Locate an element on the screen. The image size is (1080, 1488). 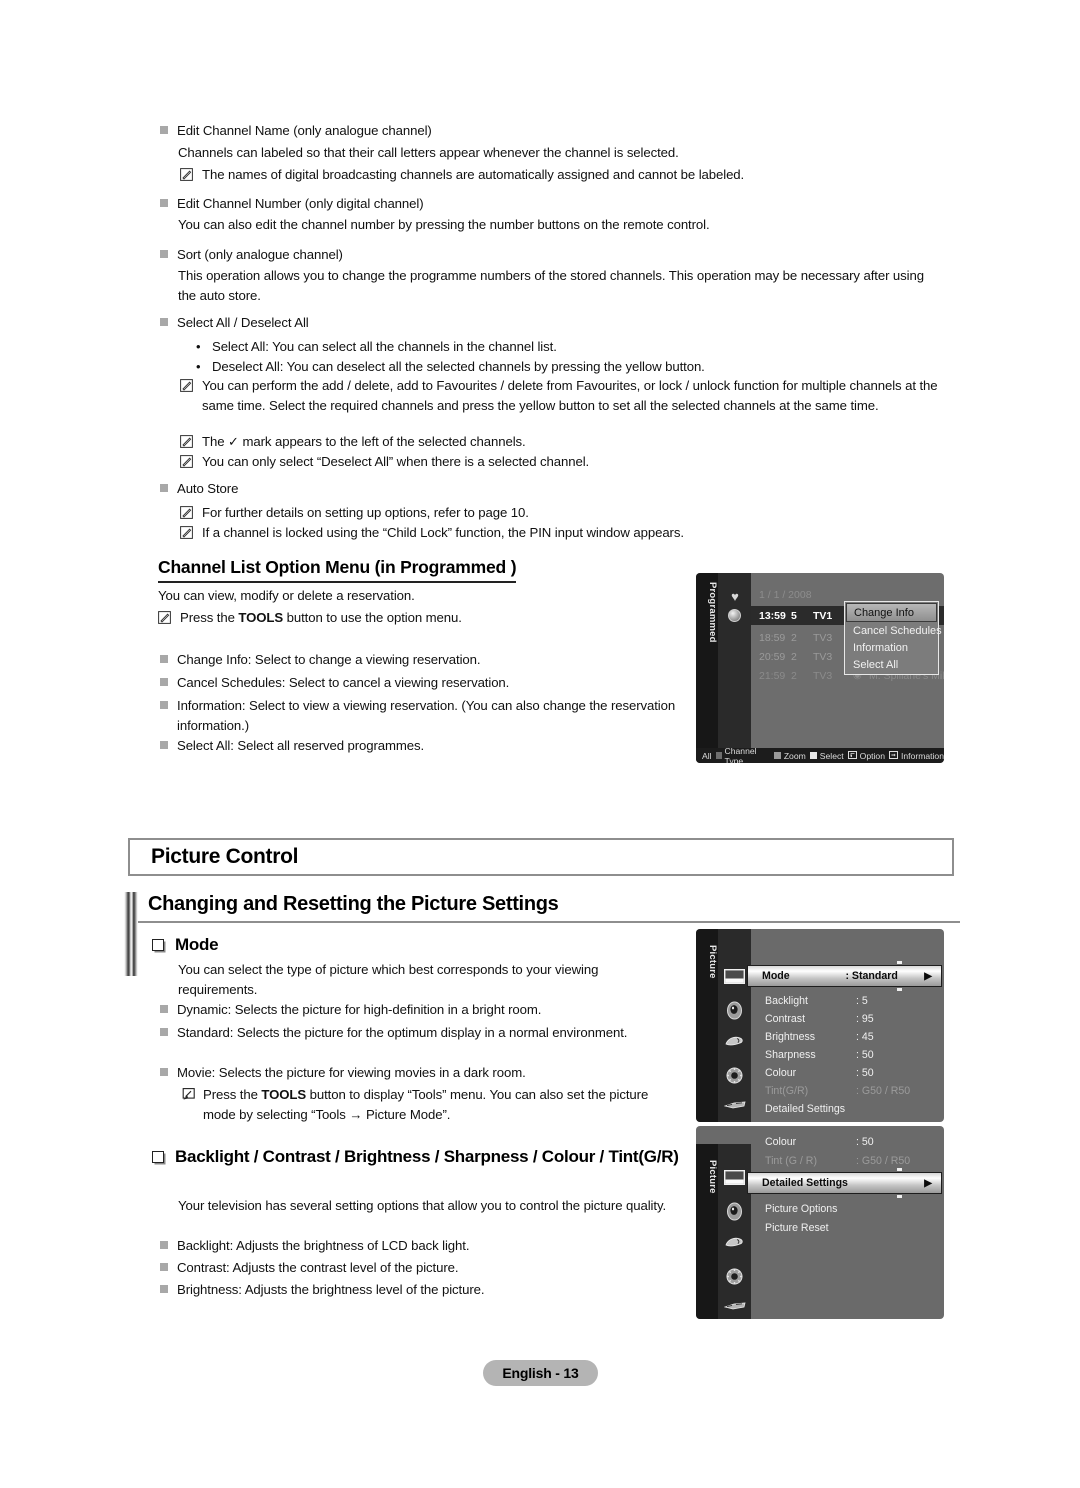
status-all: All is located at coordinates (707, 756).